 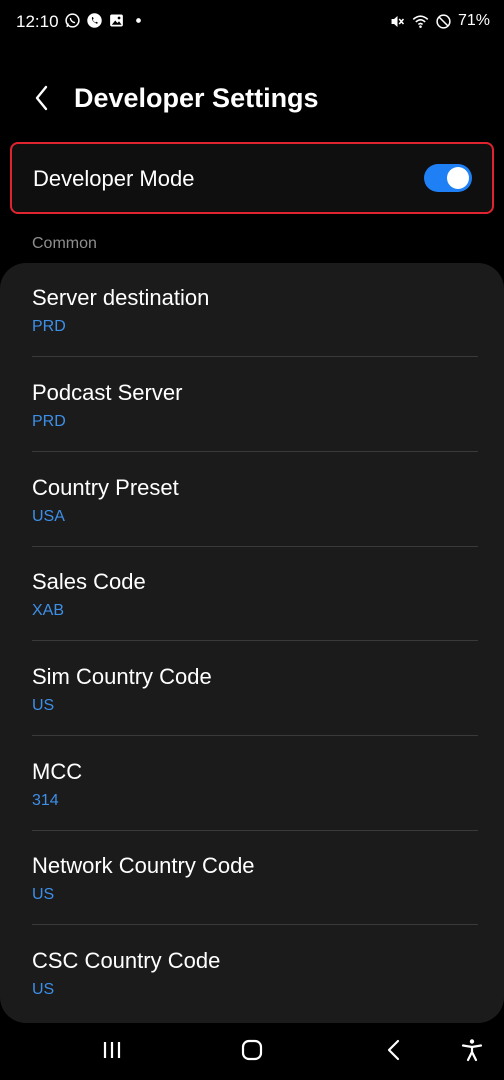 What do you see at coordinates (252, 22) in the screenshot?
I see `status-bar: 12:10 71%` at bounding box center [252, 22].